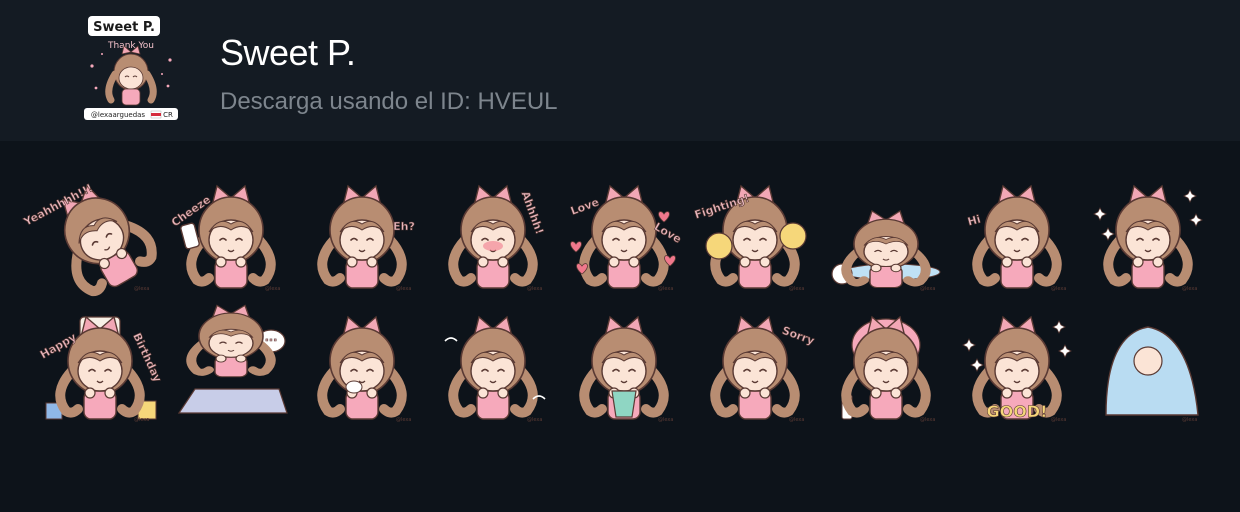  I want to click on sticker-eh: Eh? @lexa, so click(361, 235).